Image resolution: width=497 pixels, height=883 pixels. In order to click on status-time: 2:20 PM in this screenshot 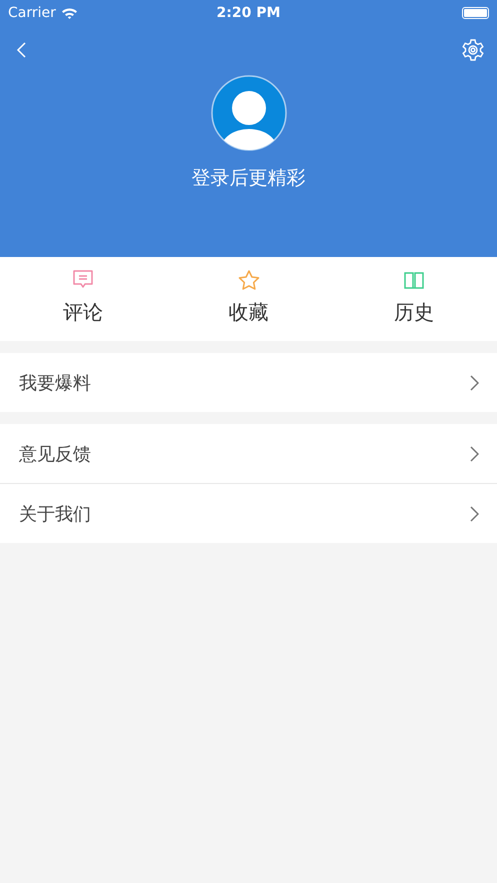, I will do `click(248, 12)`.